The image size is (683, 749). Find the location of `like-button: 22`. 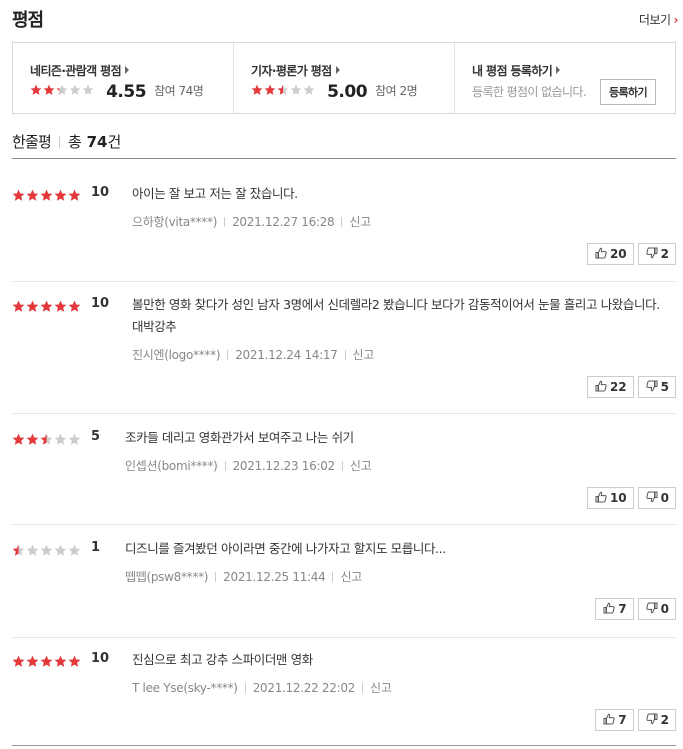

like-button: 22 is located at coordinates (610, 387).